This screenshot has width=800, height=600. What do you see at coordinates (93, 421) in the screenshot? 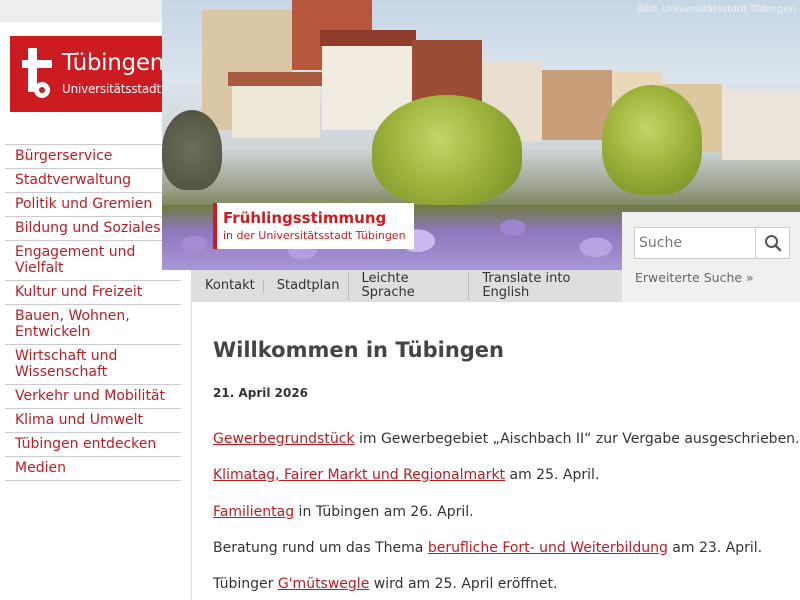
I see `nav-item-klima: Klima und Umwelt` at bounding box center [93, 421].